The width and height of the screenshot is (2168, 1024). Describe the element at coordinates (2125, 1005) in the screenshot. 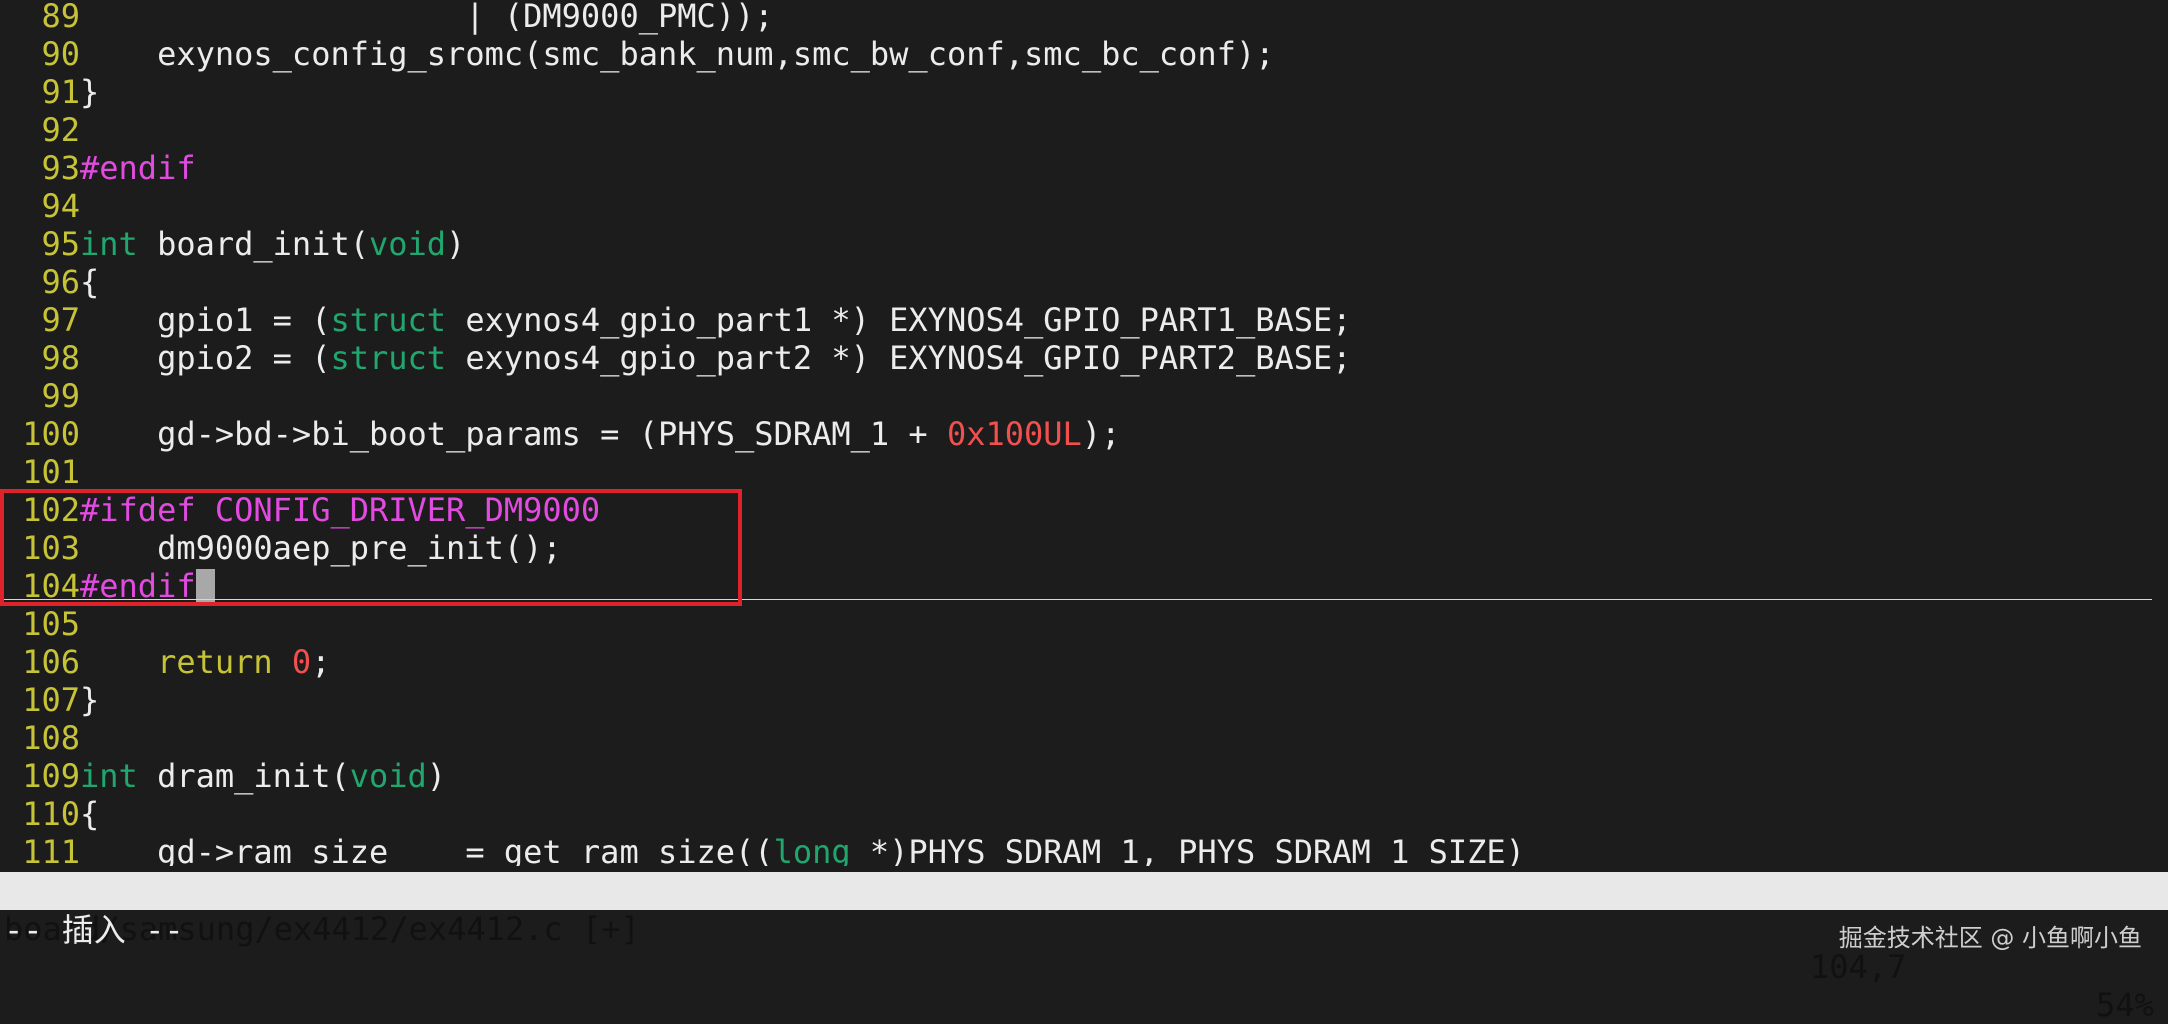

I see `status-scroll-percent: 54%` at that location.